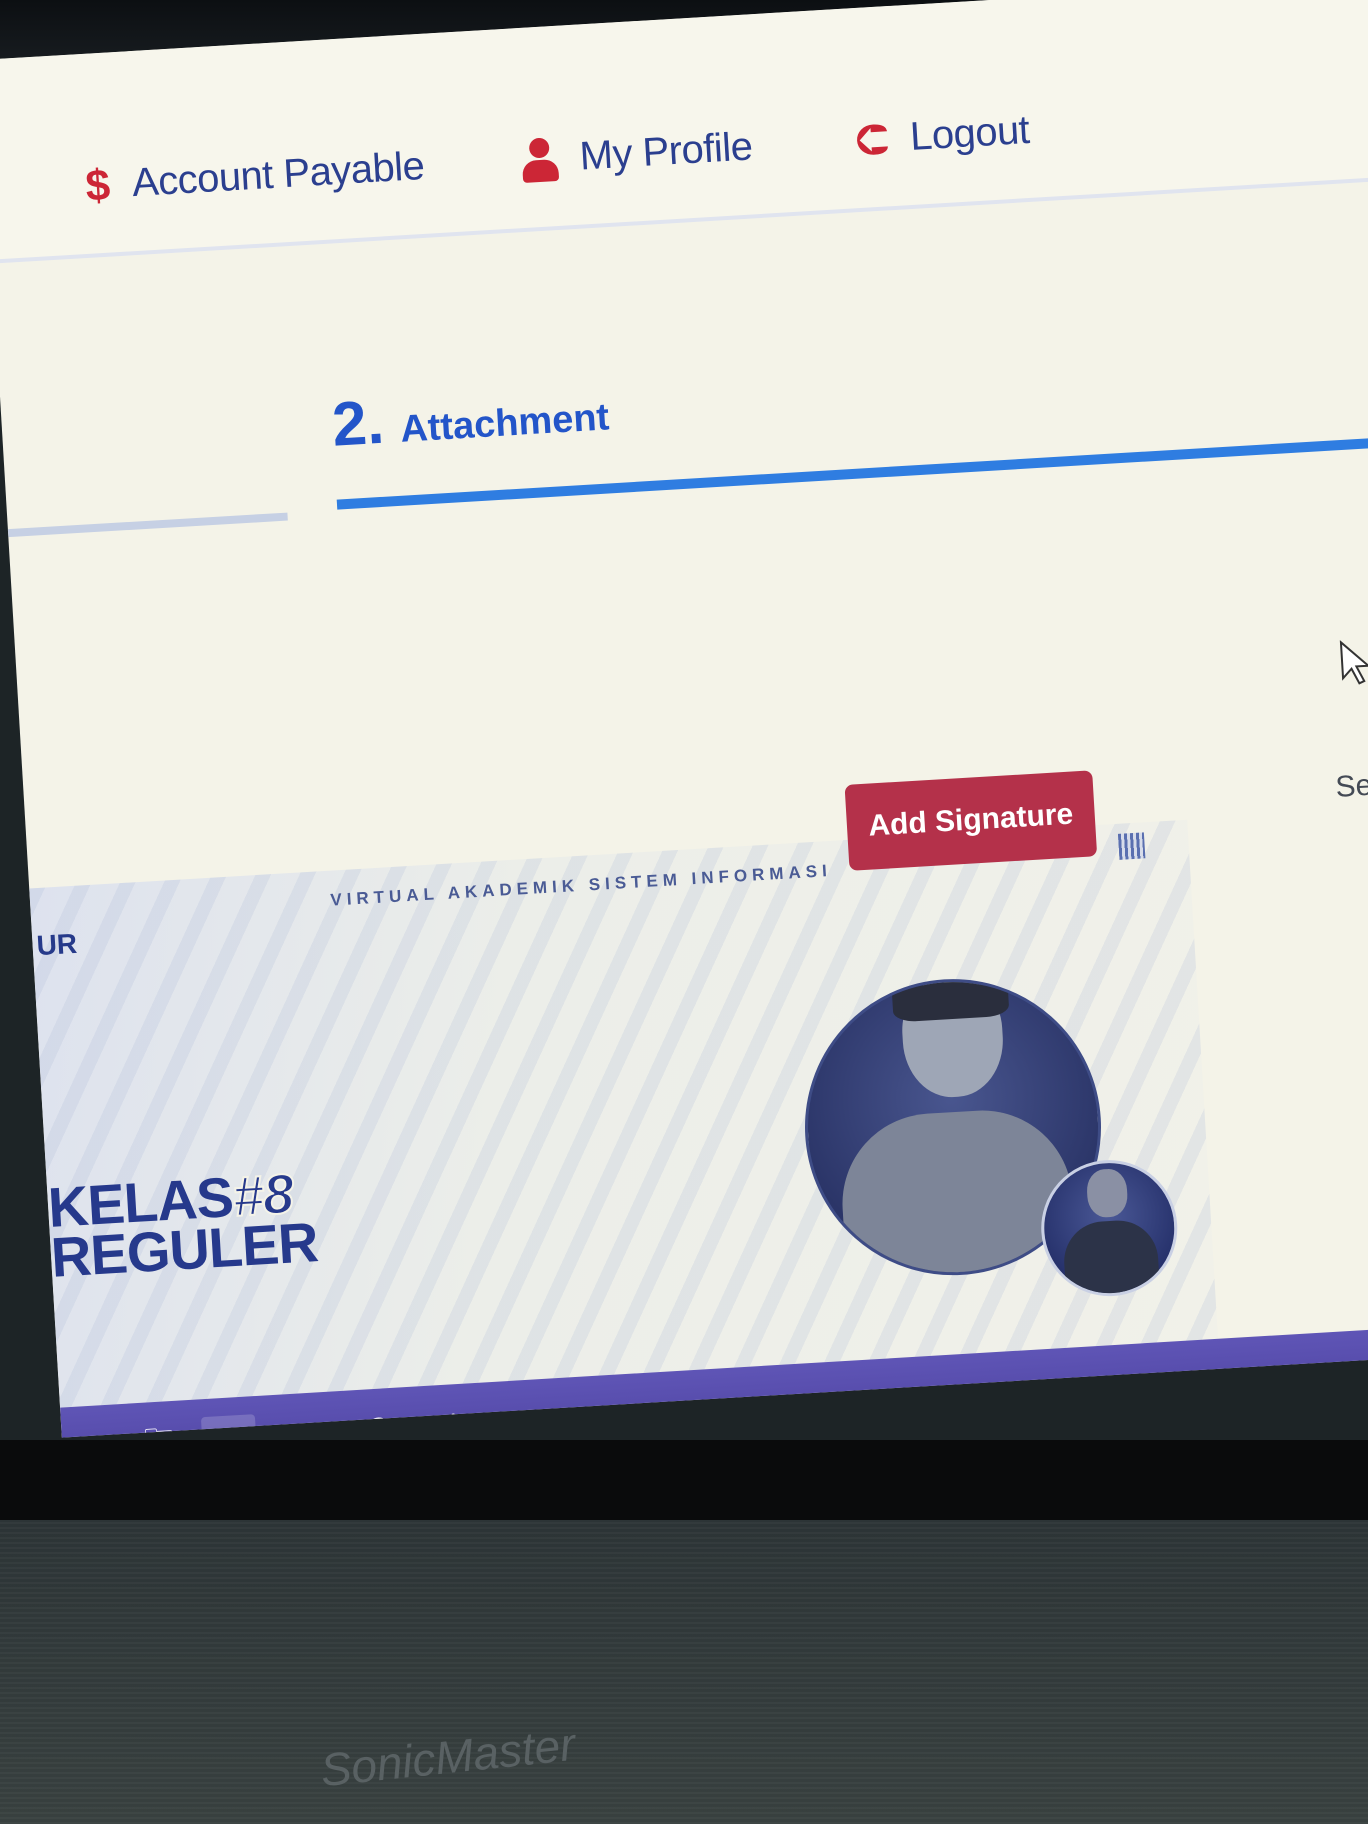 The height and width of the screenshot is (1824, 1368). Describe the element at coordinates (971, 820) in the screenshot. I see `add-signature-button: Add Signature` at that location.